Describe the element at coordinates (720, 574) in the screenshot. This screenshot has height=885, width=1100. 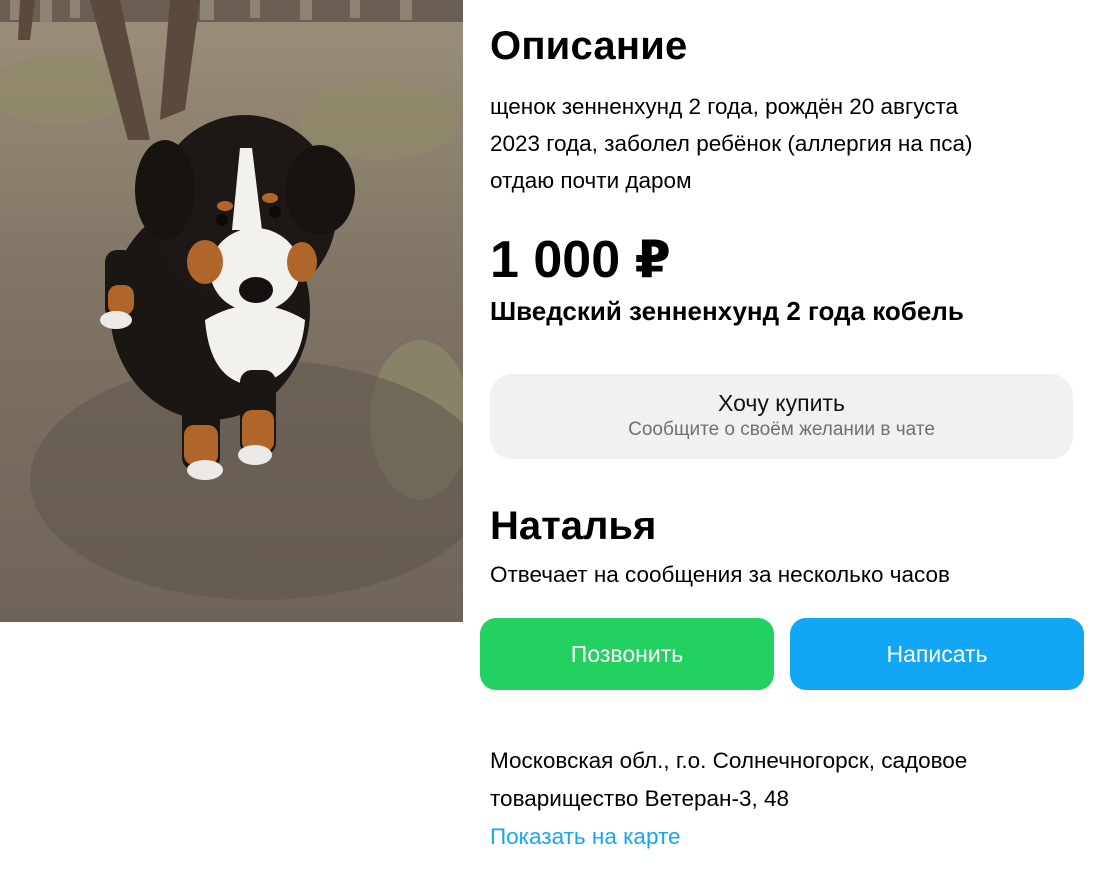
I see `seller-response-time: Отвечает на сообщения за несколько часов` at that location.